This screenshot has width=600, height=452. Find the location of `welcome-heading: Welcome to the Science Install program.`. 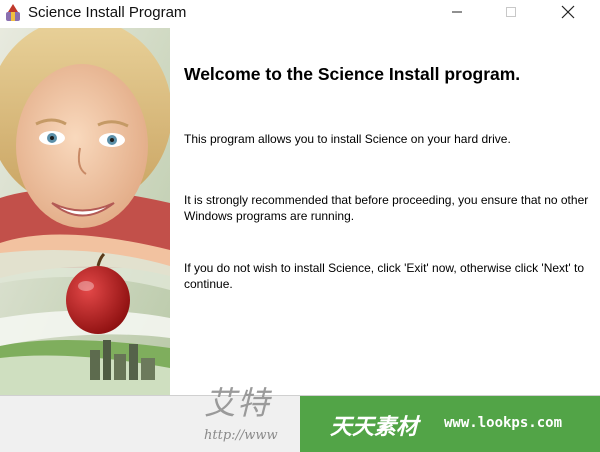

welcome-heading: Welcome to the Science Install program. is located at coordinates (352, 74).